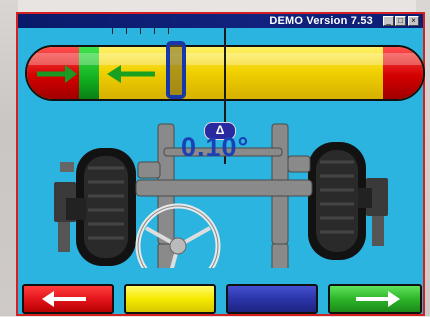 This screenshot has width=430, height=317. What do you see at coordinates (96, 74) in the screenshot?
I see `gauge-arrows` at bounding box center [96, 74].